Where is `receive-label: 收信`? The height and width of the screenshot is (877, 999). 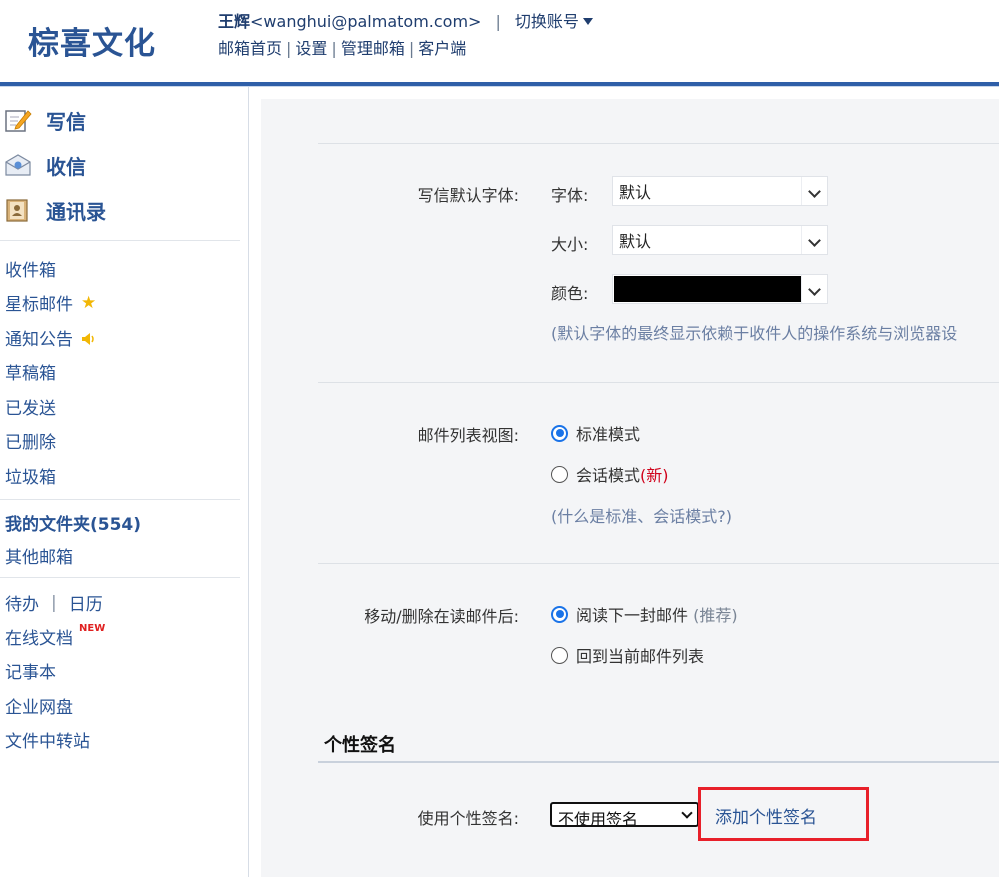
receive-label: 收信 is located at coordinates (66, 166).